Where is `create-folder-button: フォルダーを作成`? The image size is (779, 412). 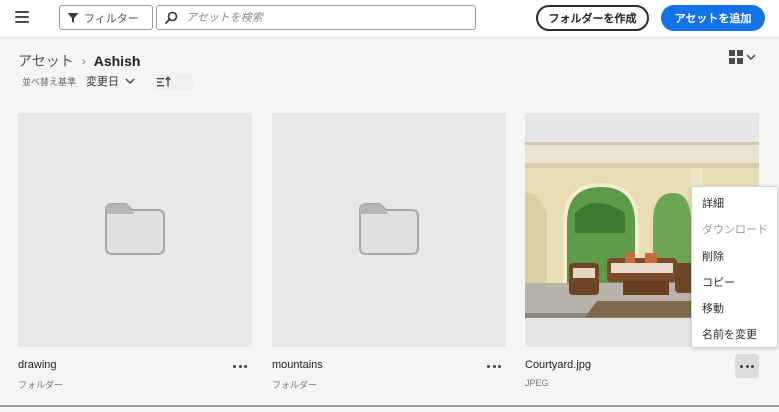 create-folder-button: フォルダーを作成 is located at coordinates (592, 18).